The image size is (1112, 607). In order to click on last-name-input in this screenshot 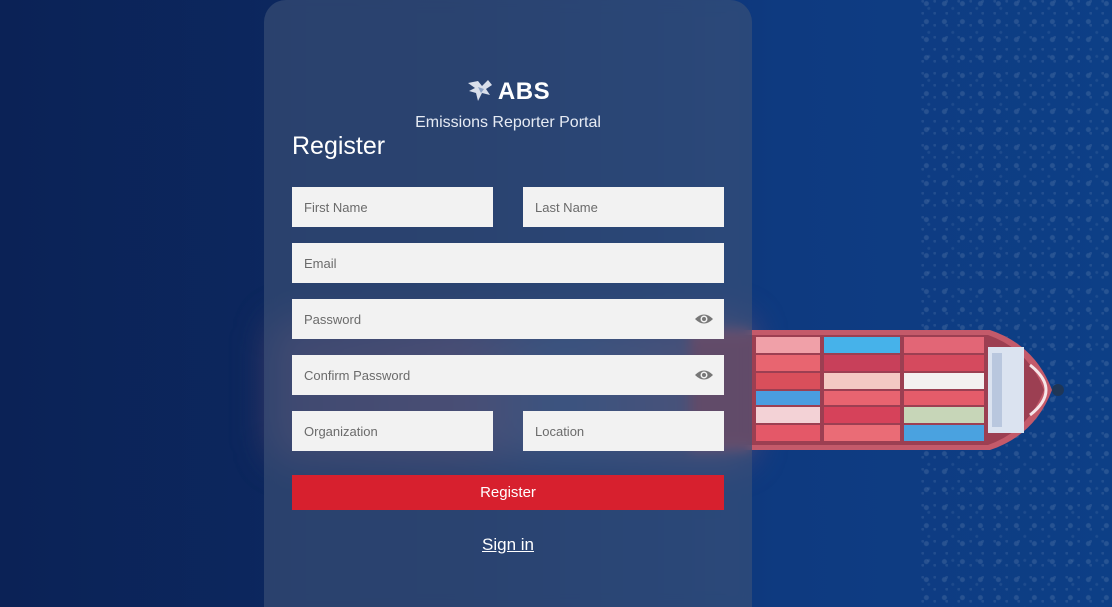, I will do `click(623, 207)`.